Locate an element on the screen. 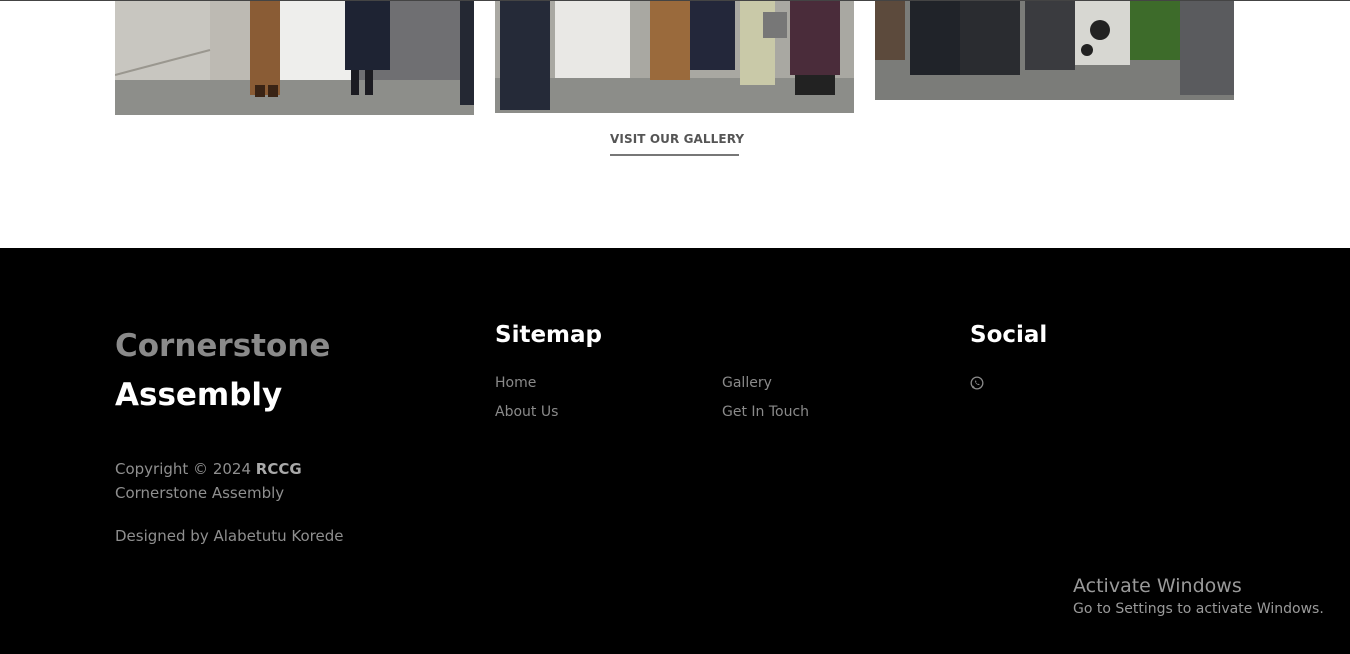 The width and height of the screenshot is (1350, 654). designer-credit: Designed by Alabetutu Korede is located at coordinates (229, 536).